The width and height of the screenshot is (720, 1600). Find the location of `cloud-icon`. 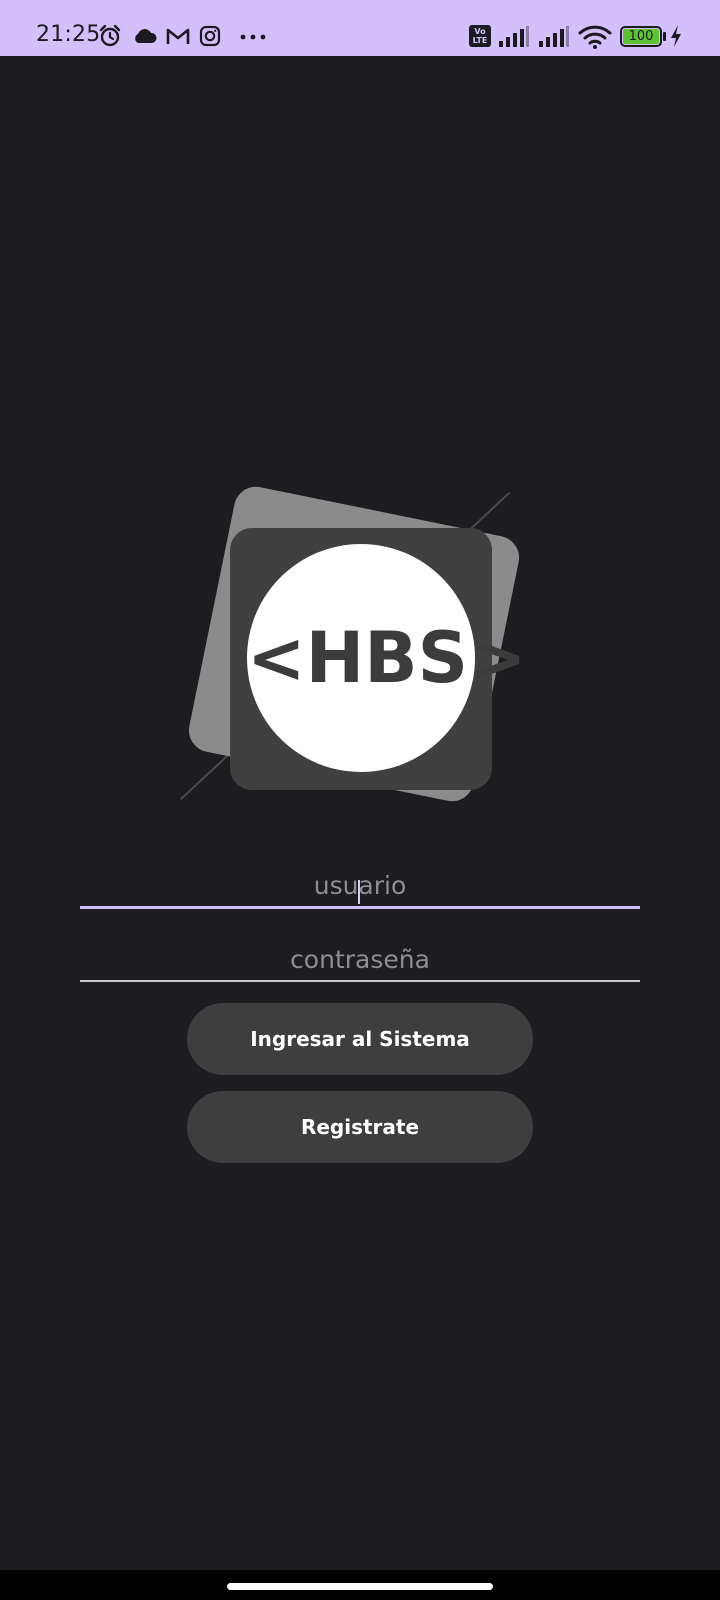

cloud-icon is located at coordinates (146, 36).